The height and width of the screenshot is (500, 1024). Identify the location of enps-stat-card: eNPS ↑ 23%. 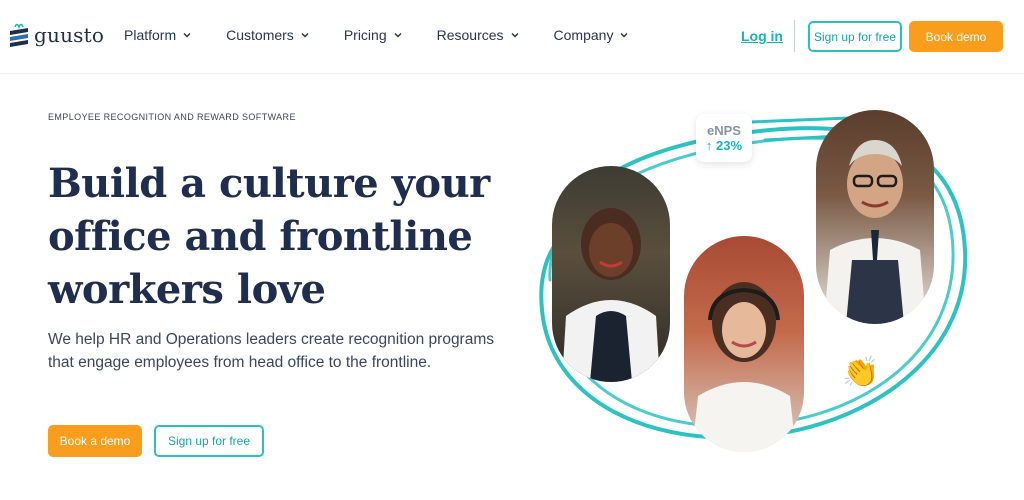
(724, 138).